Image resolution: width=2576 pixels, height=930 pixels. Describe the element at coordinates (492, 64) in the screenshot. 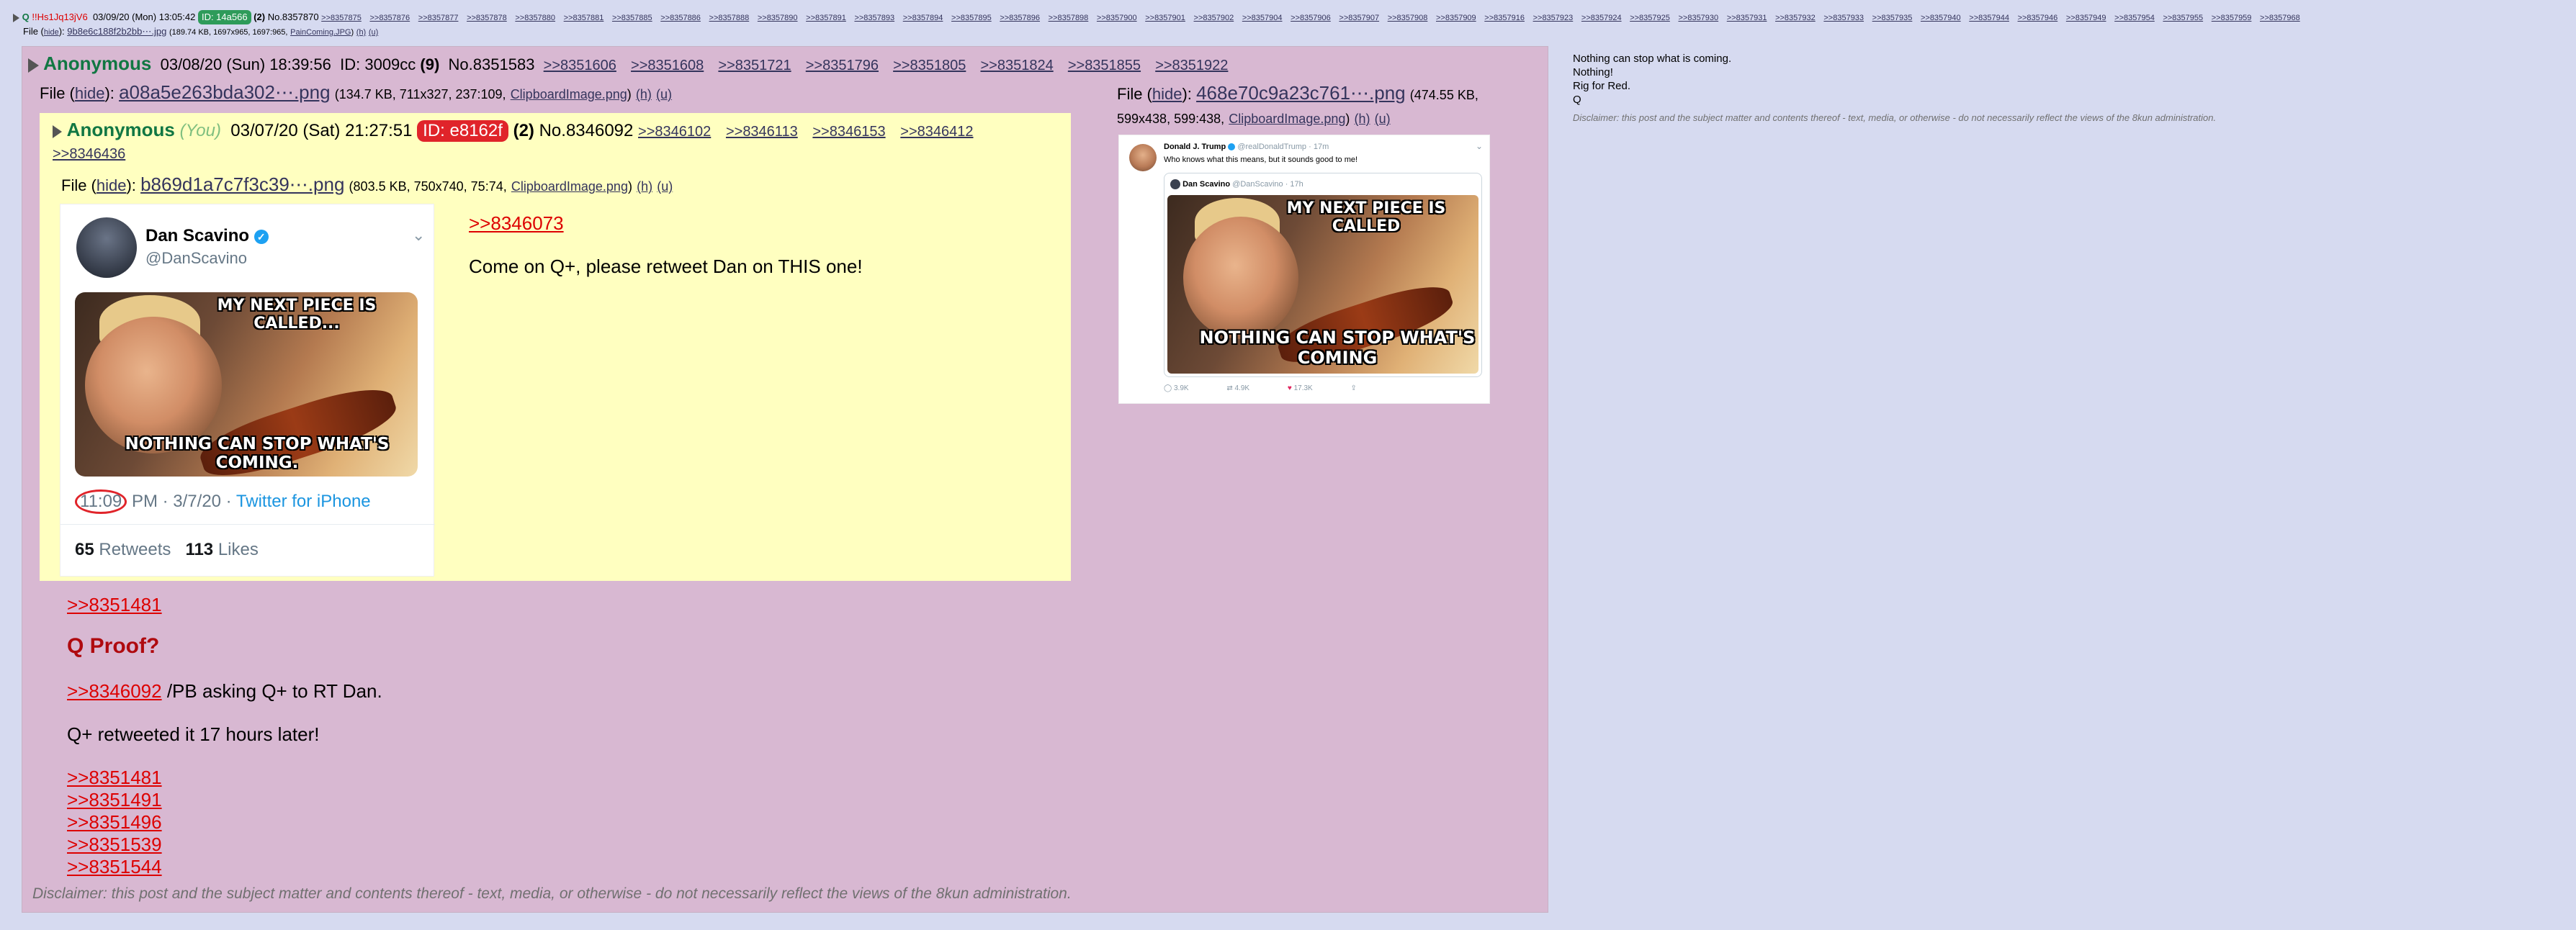

I see `post-number: No.8351583` at that location.